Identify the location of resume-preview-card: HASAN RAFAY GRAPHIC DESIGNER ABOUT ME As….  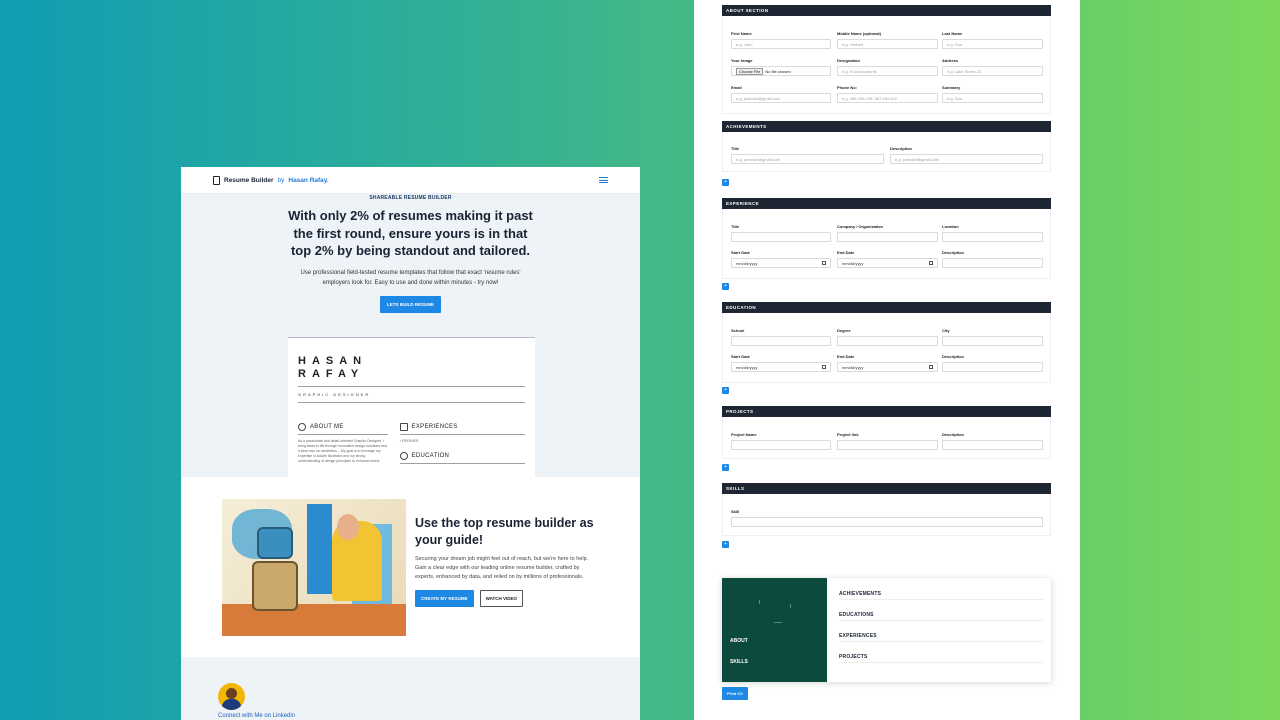
(411, 407).